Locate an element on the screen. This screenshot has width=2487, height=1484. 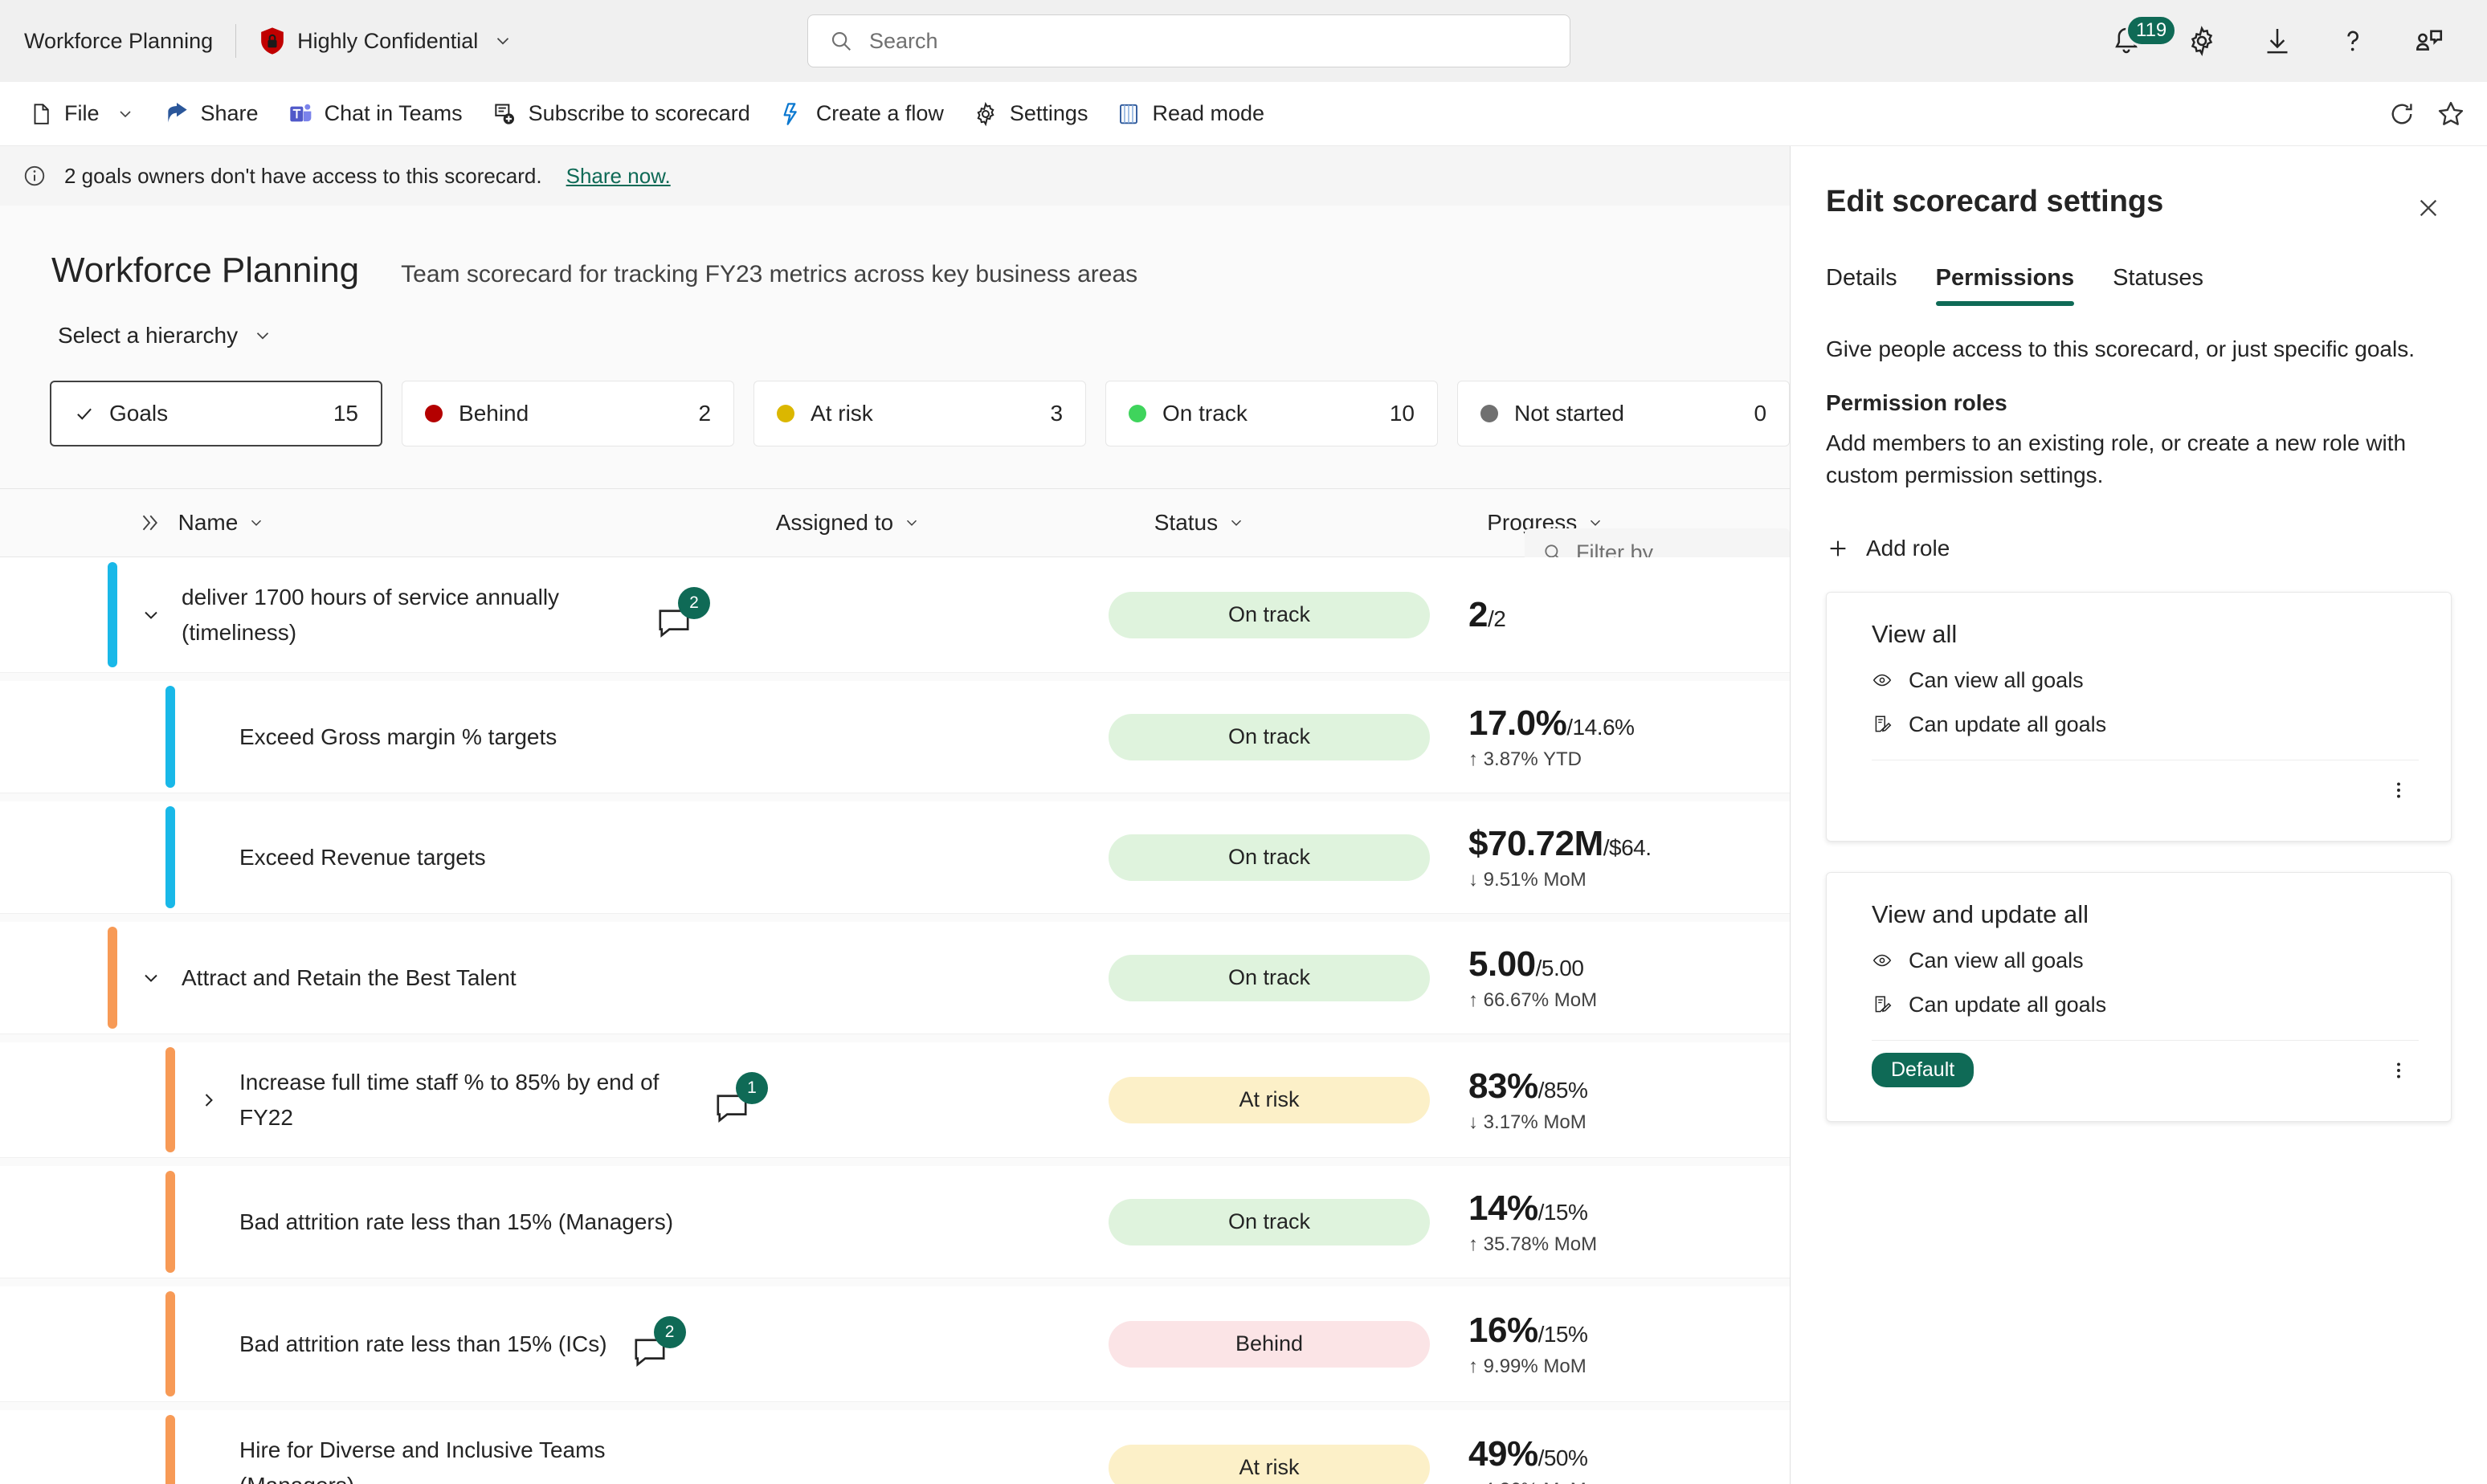
expand-all-icon is located at coordinates (149, 523).